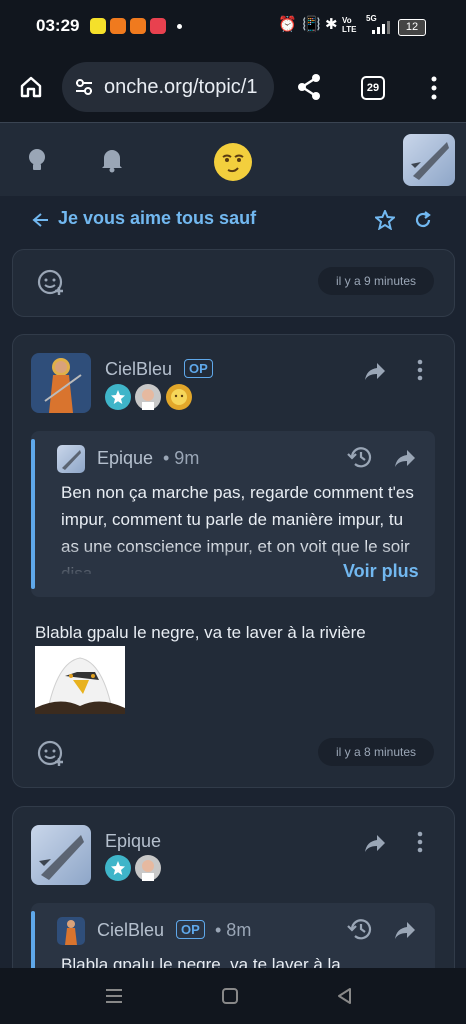 The image size is (466, 1024). What do you see at coordinates (331, 24) in the screenshot?
I see `bluetooth-icon: ✱` at bounding box center [331, 24].